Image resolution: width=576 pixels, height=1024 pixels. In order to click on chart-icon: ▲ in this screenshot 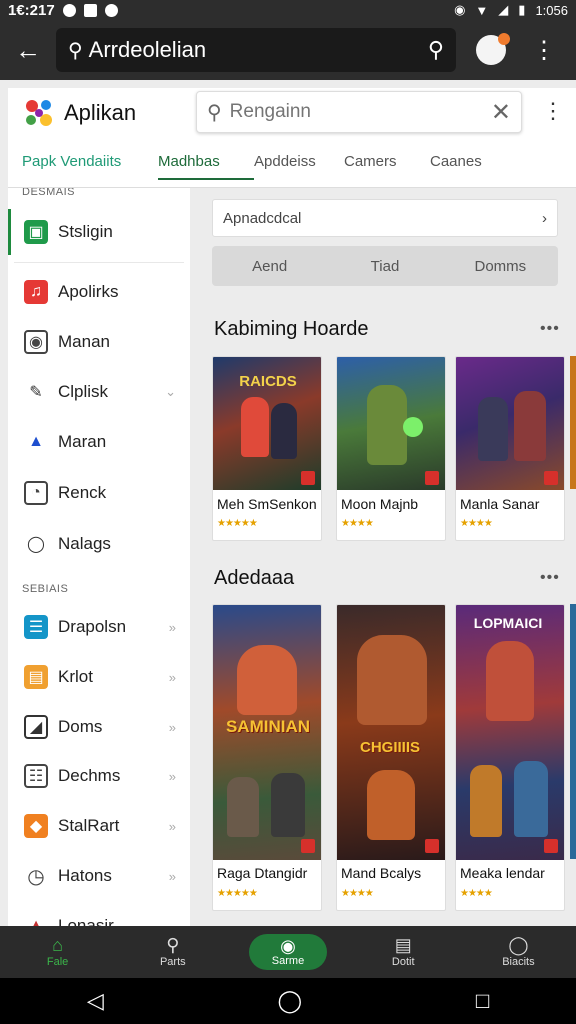, I will do `click(36, 921)`.